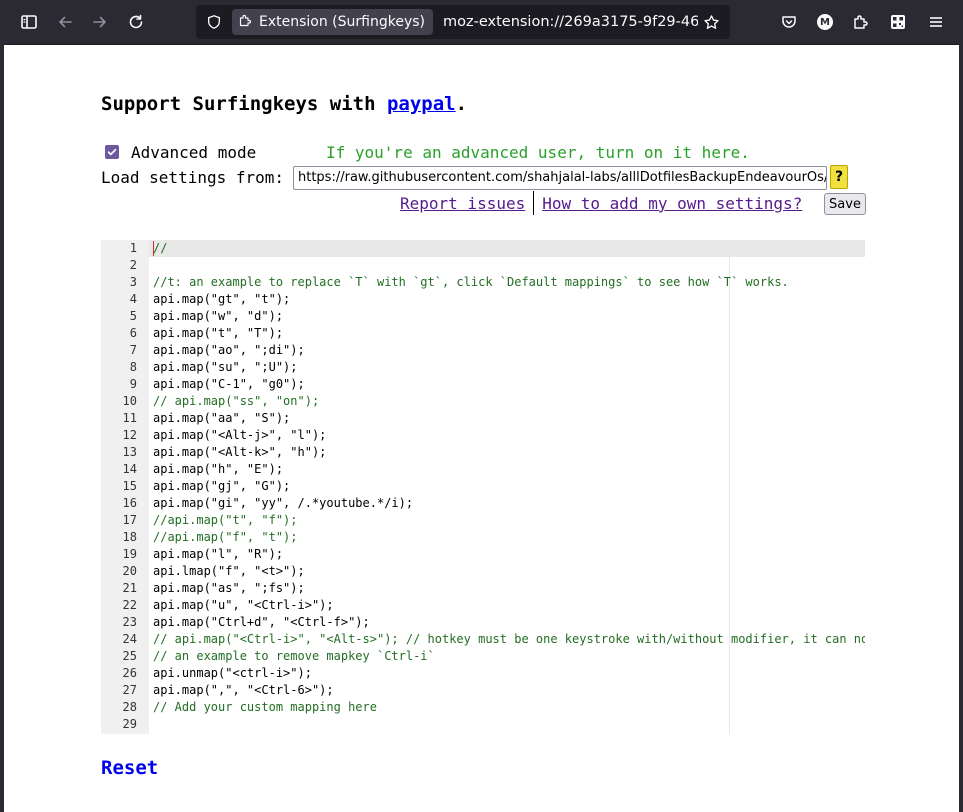 The width and height of the screenshot is (963, 812). I want to click on line-number: 24, so click(129, 639).